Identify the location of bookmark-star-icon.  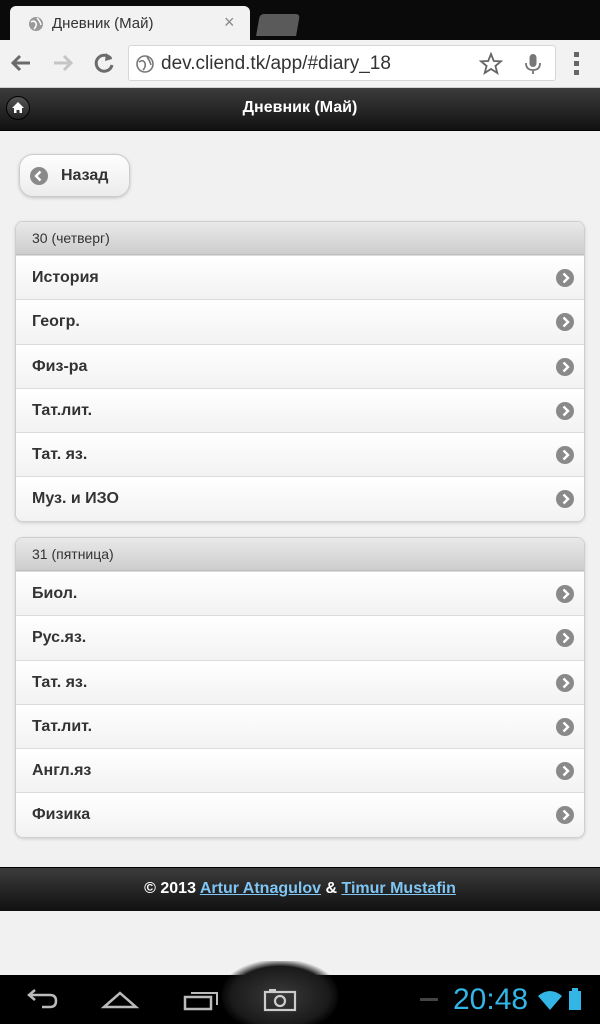
(491, 64).